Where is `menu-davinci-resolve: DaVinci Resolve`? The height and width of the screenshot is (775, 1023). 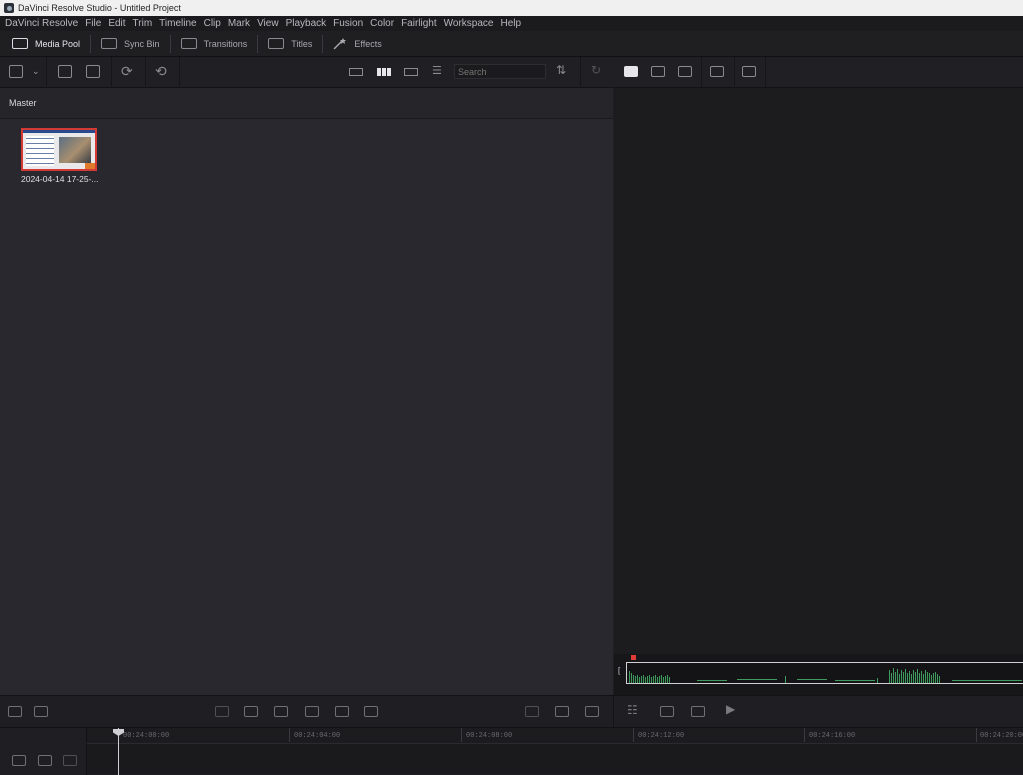 menu-davinci-resolve: DaVinci Resolve is located at coordinates (41, 23).